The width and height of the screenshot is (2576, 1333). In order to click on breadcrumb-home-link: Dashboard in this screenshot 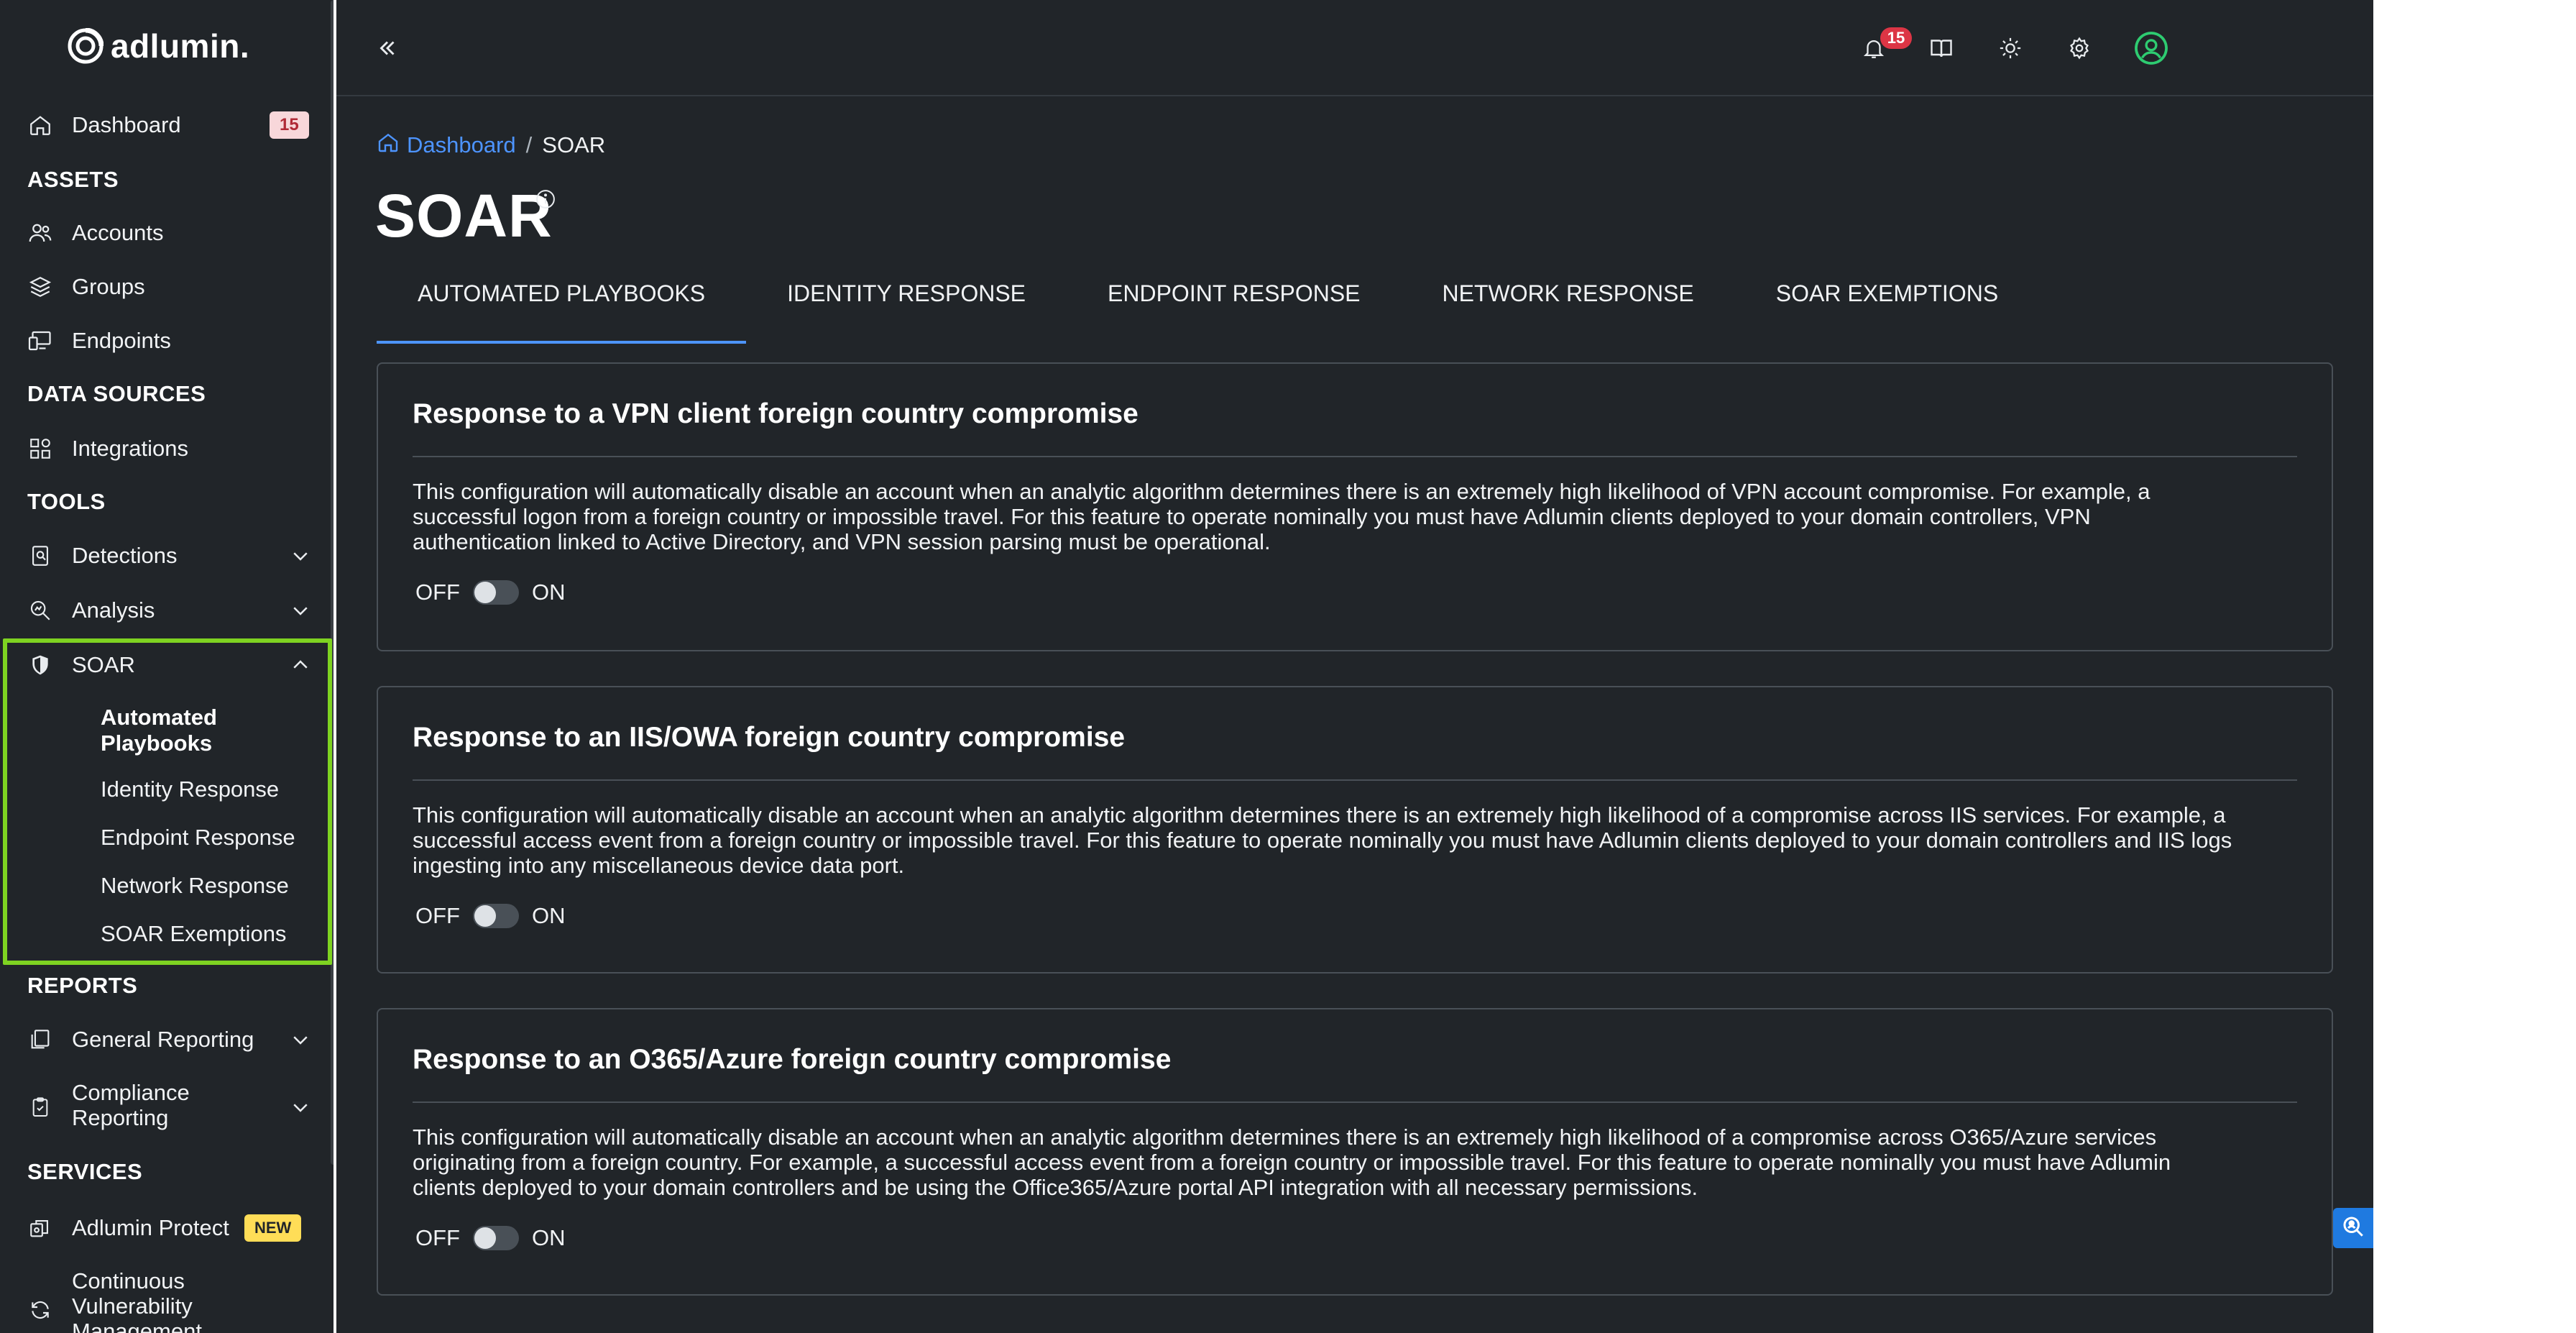, I will do `click(446, 145)`.